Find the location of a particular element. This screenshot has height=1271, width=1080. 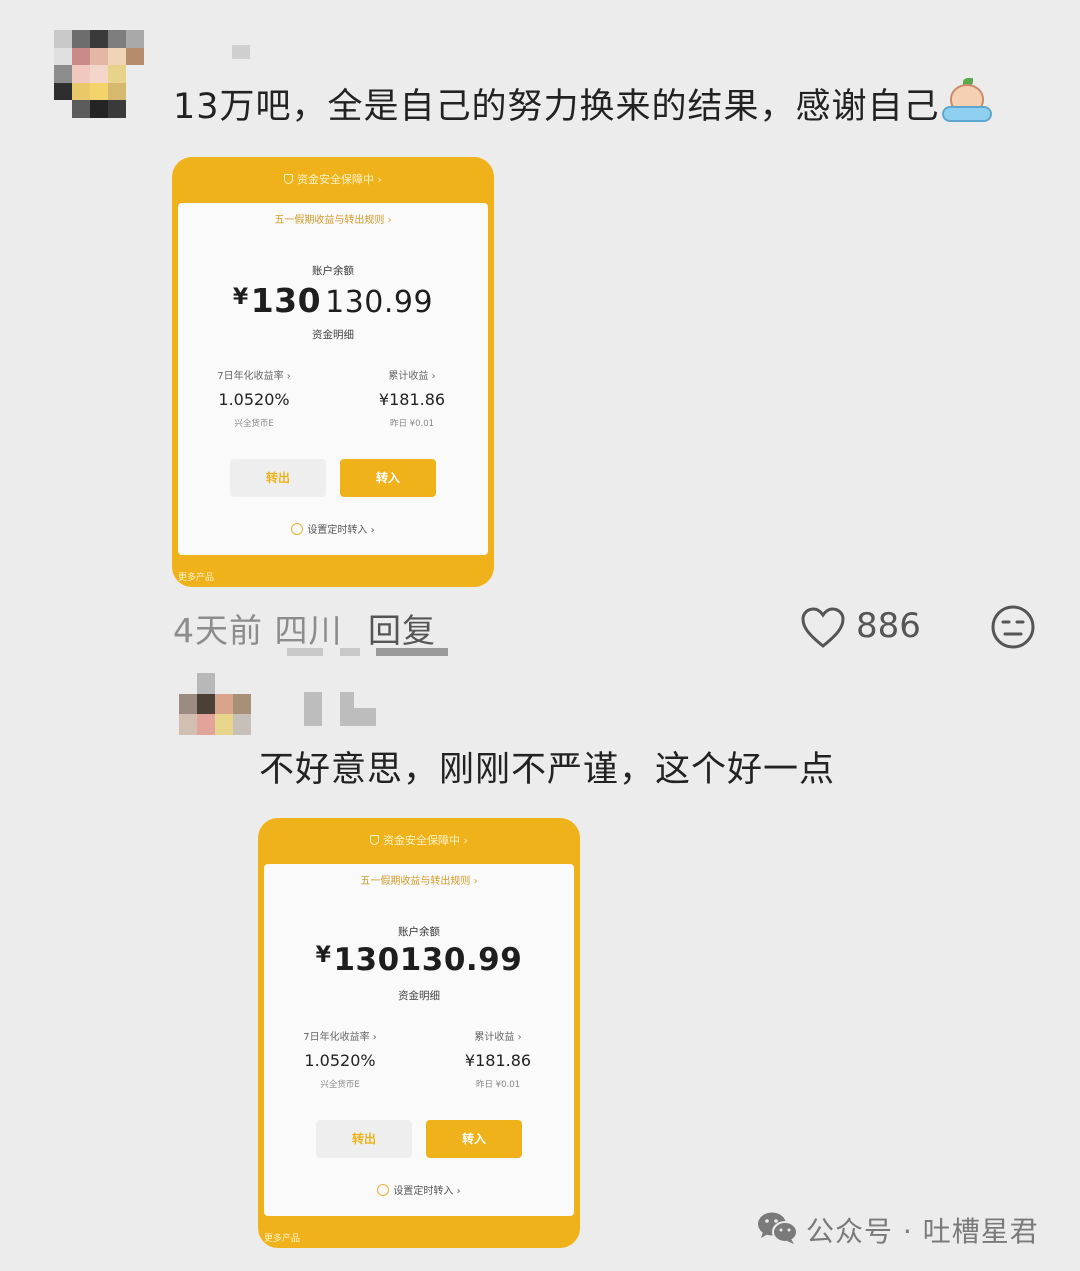

comment-time: 4天前 is located at coordinates (218, 630).